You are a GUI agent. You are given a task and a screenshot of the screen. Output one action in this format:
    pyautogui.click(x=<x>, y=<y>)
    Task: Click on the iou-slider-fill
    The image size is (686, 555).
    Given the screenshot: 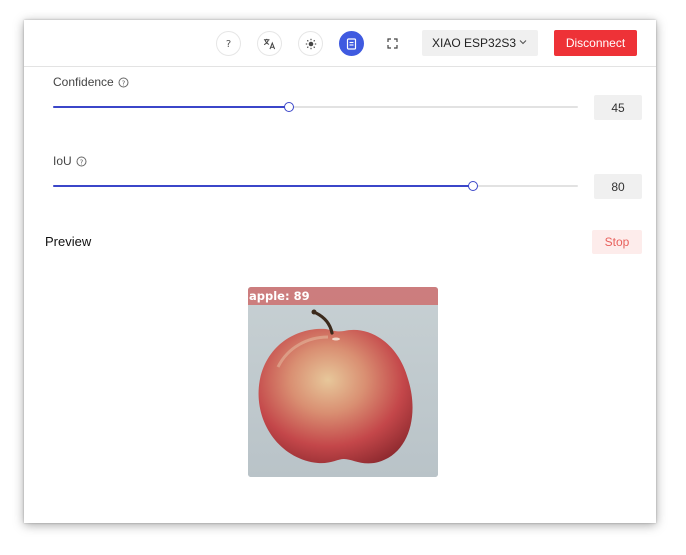 What is the action you would take?
    pyautogui.click(x=263, y=186)
    